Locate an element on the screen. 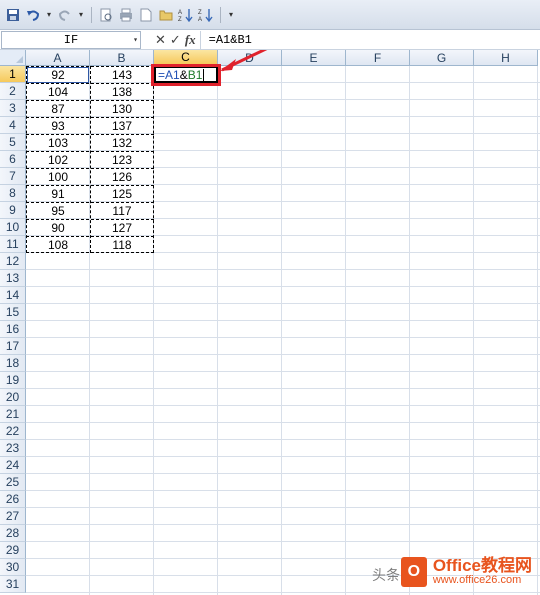 Image resolution: width=540 pixels, height=595 pixels. quick-access-toolbar: ▾ ▾ AZ ZA ▾ is located at coordinates (270, 15).